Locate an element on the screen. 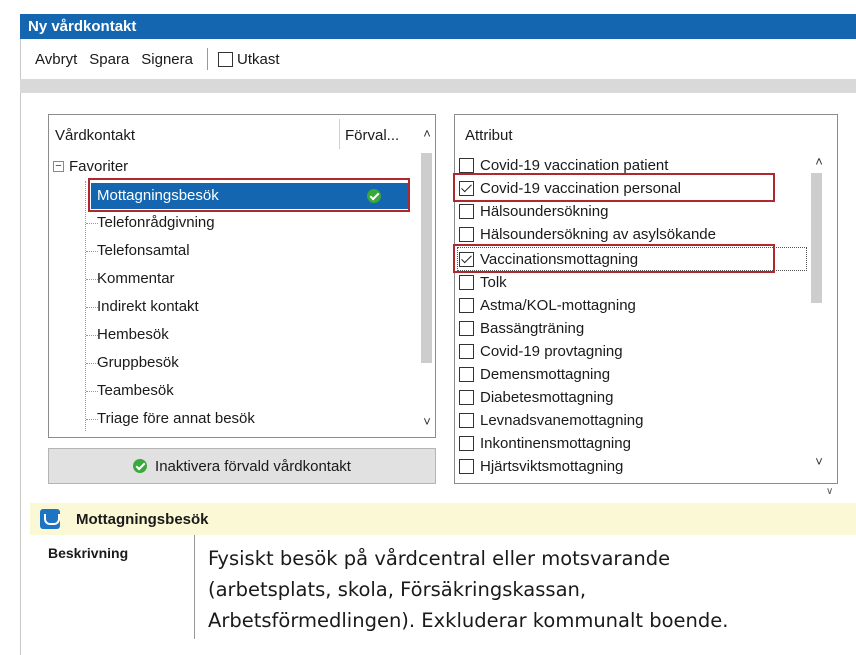 The image size is (856, 655). attribute-item: Tolk is located at coordinates (483, 282).